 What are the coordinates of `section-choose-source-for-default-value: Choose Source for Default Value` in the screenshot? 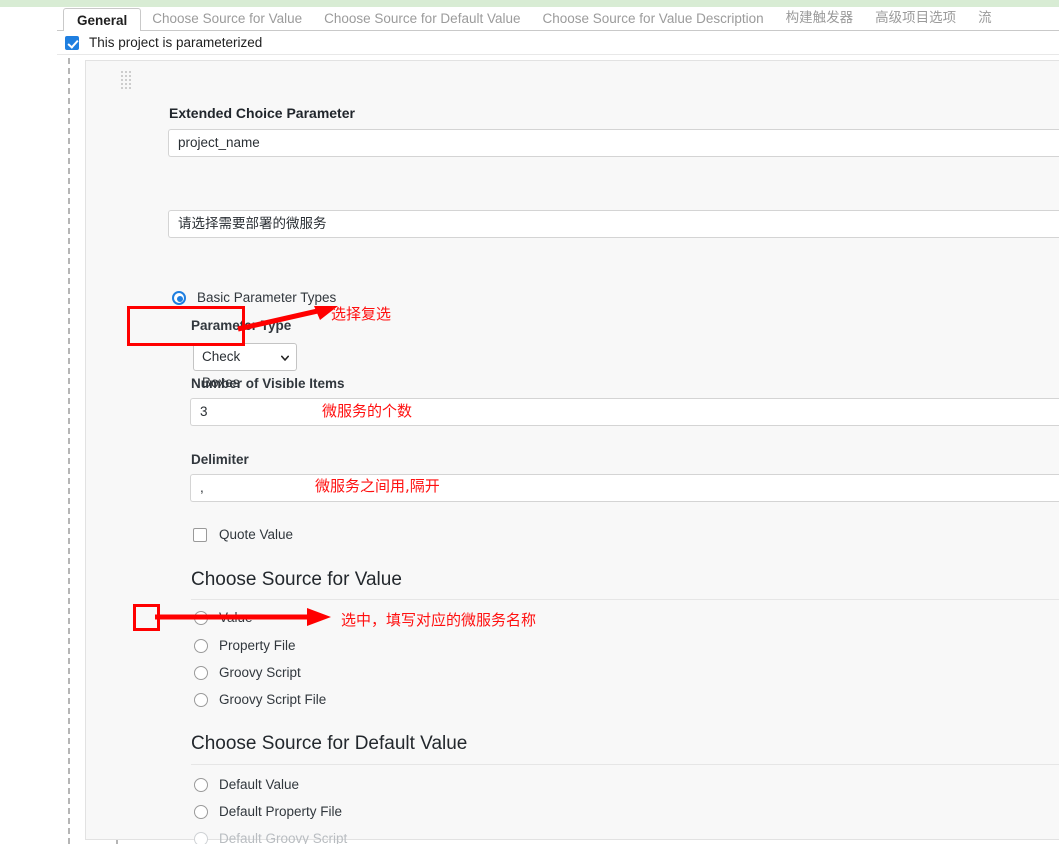 It's located at (329, 743).